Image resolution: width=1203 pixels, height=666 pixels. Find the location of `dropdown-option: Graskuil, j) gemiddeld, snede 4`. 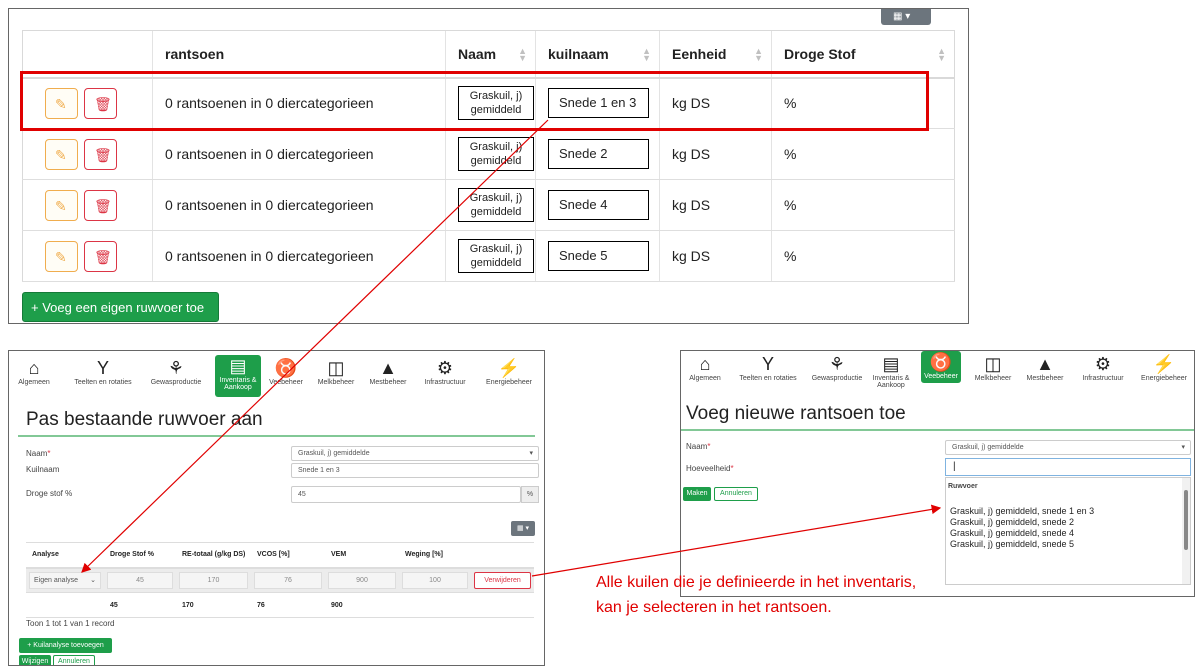

dropdown-option: Graskuil, j) gemiddeld, snede 4 is located at coordinates (1022, 533).